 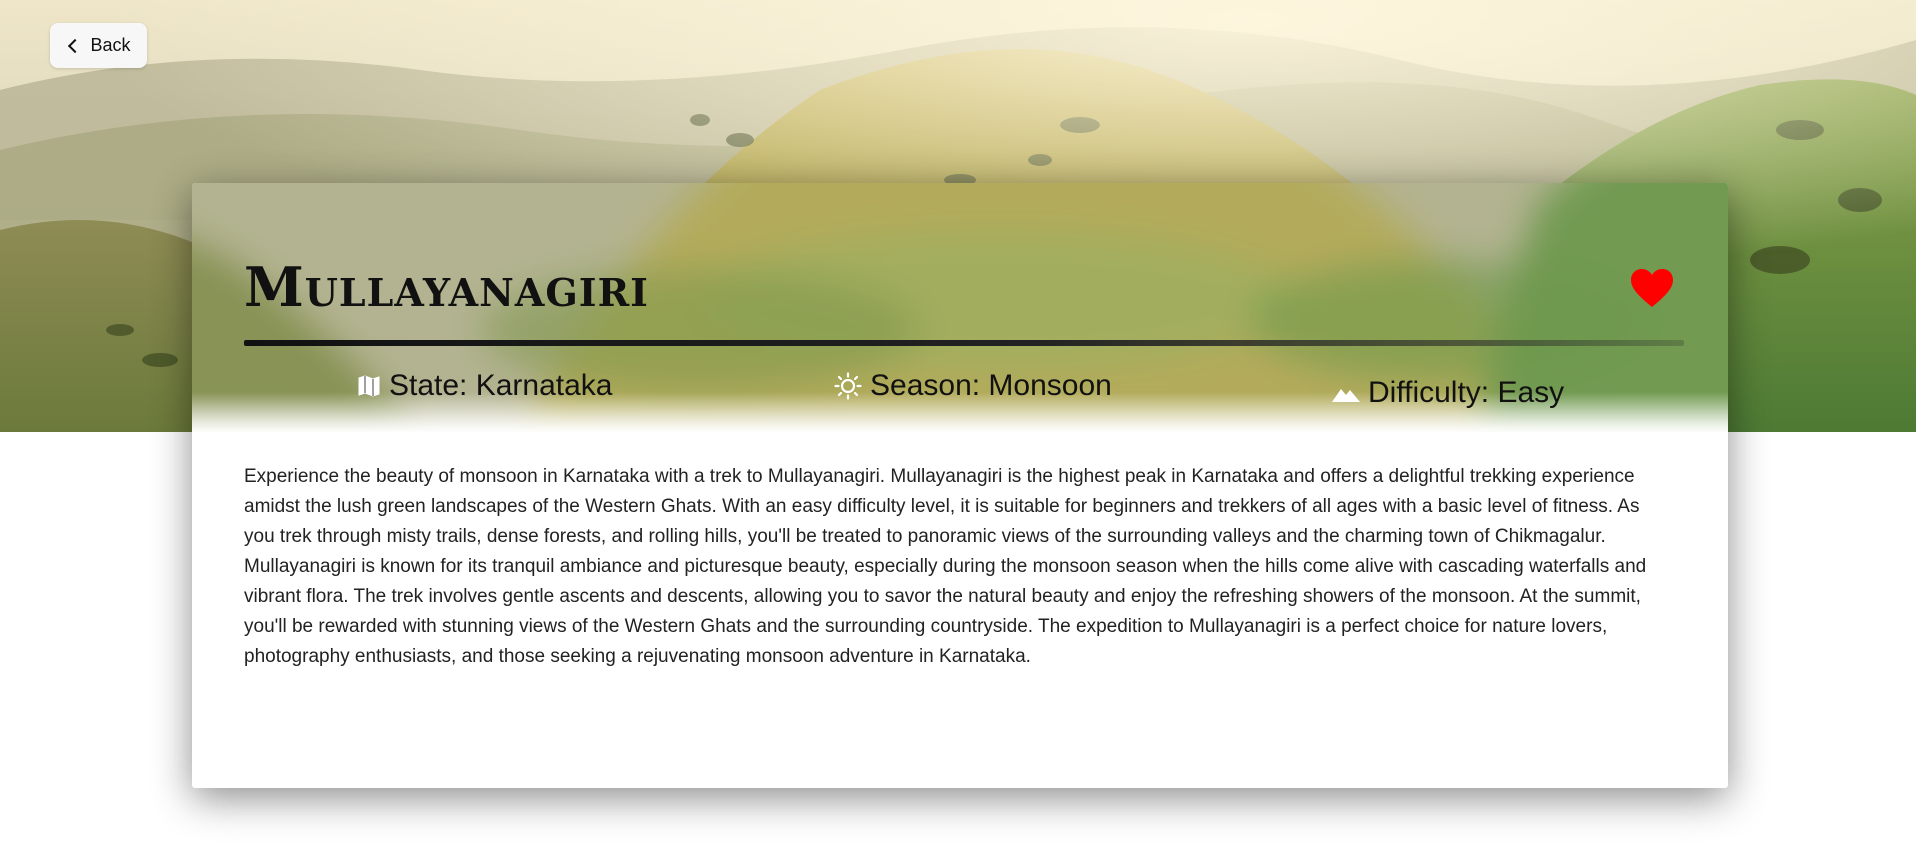 I want to click on sun-icon, so click(x=848, y=386).